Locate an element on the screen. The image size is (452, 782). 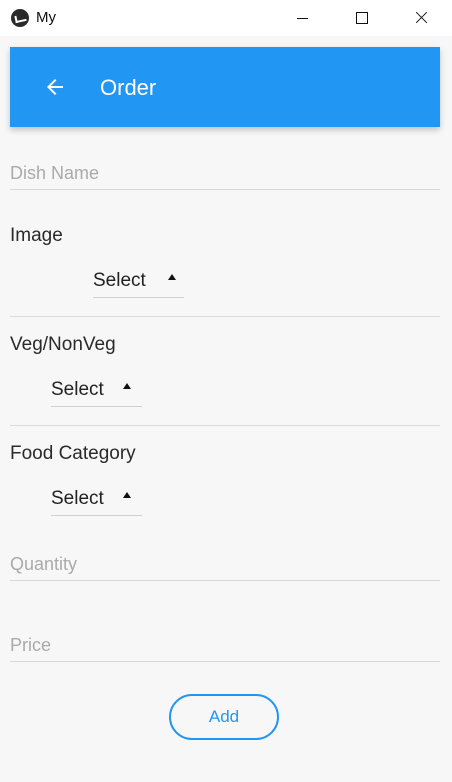
veg-nonveg-dropdown: Select is located at coordinates (96, 391).